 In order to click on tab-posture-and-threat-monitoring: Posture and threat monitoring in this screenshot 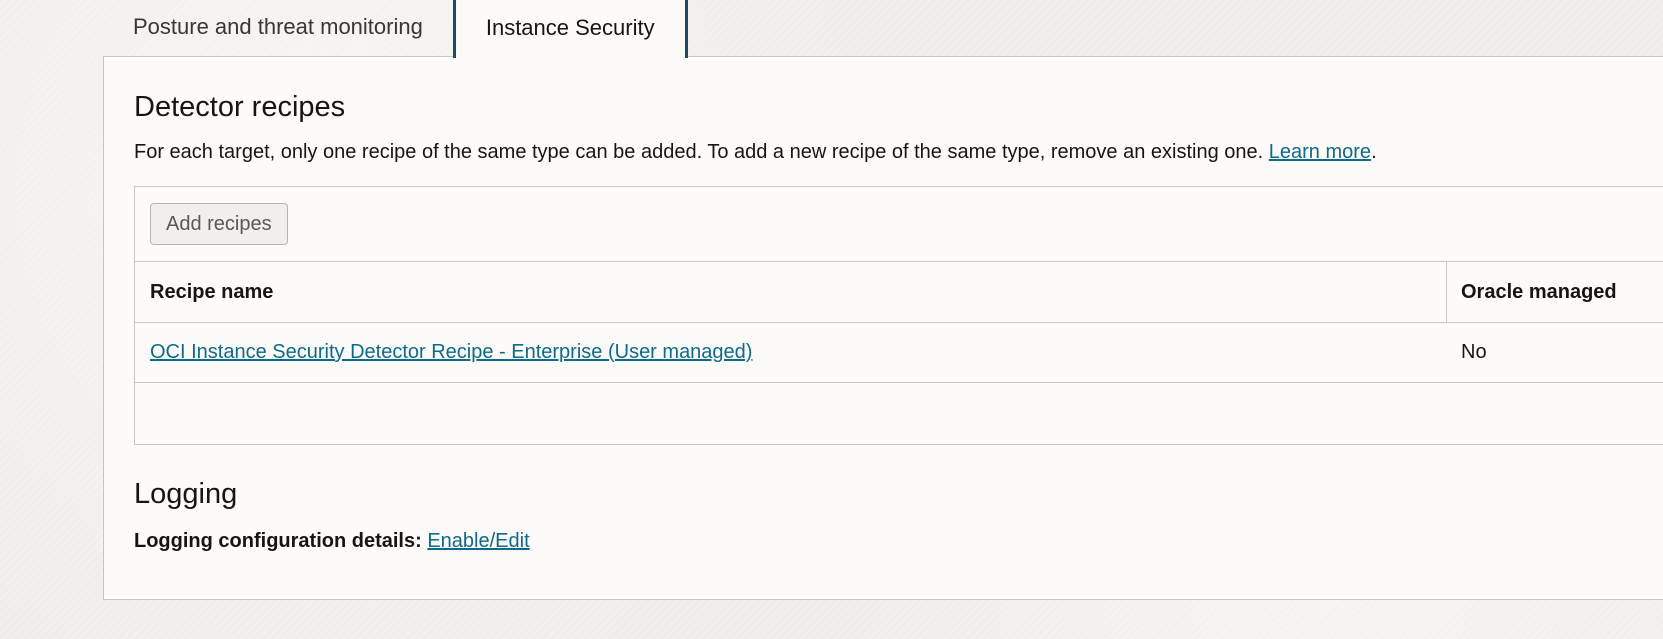, I will do `click(278, 28)`.